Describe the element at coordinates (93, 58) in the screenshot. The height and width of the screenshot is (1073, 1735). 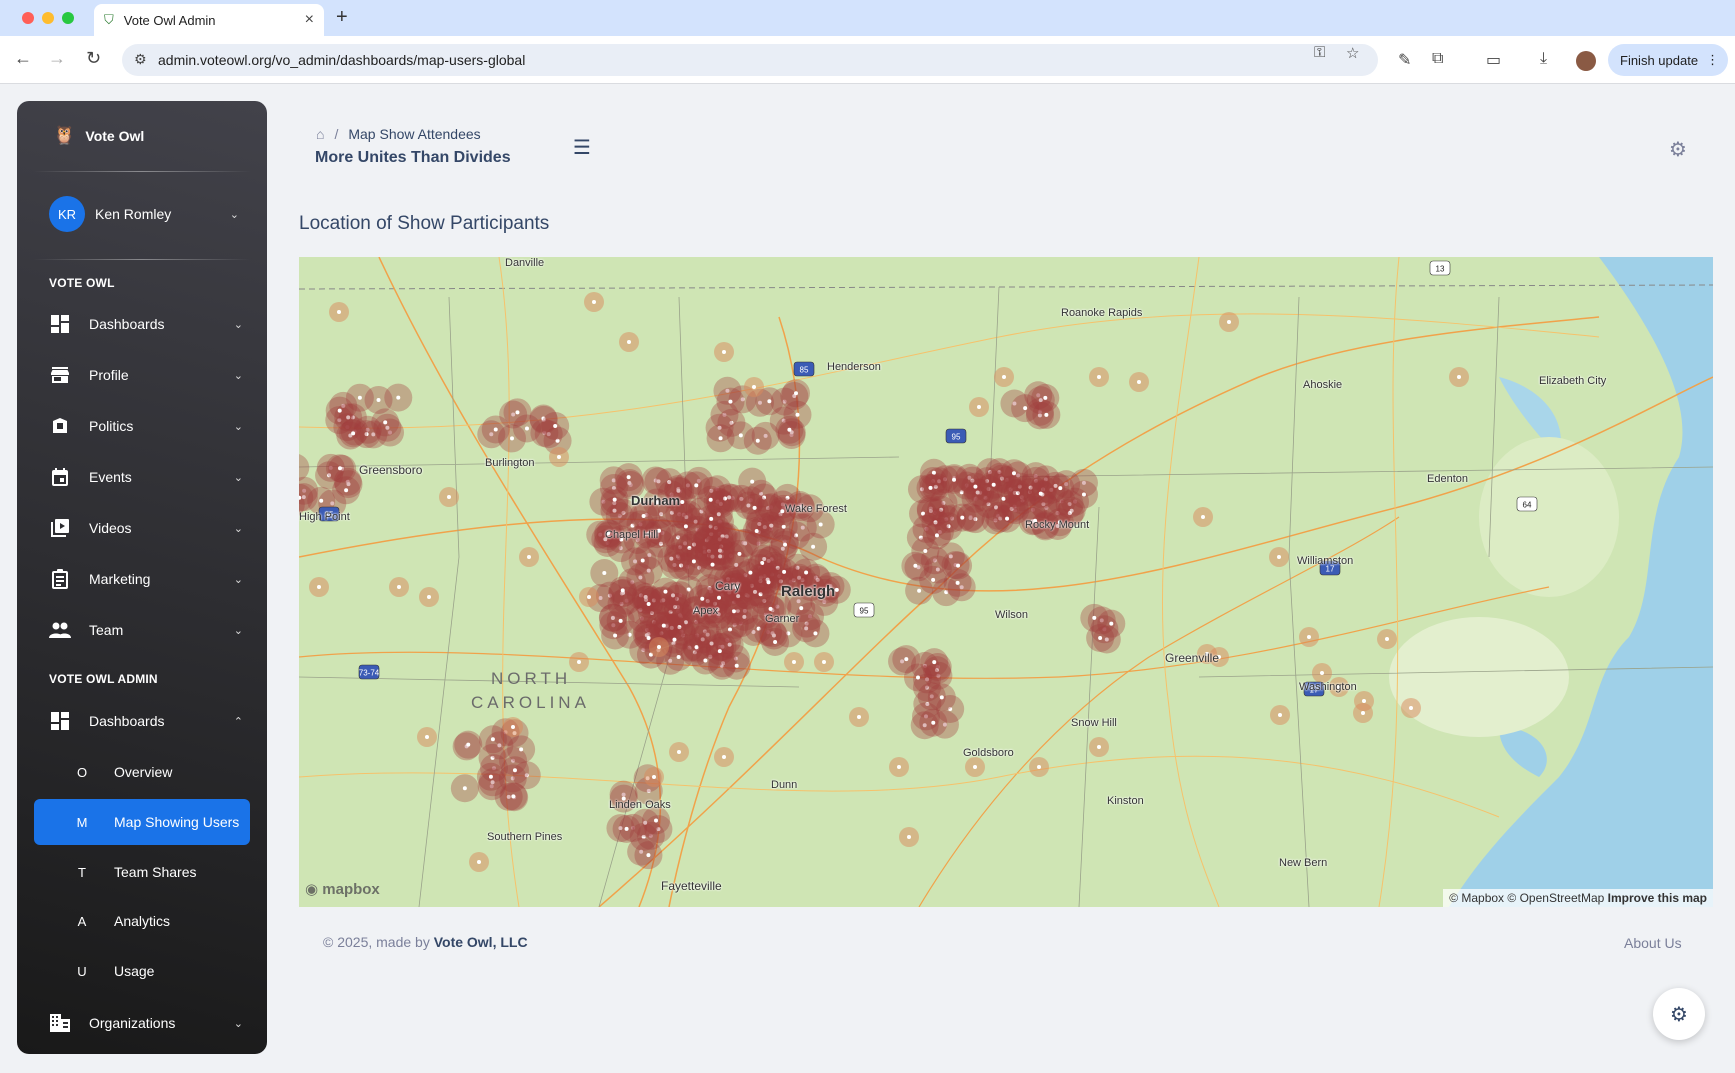
I see `reload-icon: ↻` at that location.